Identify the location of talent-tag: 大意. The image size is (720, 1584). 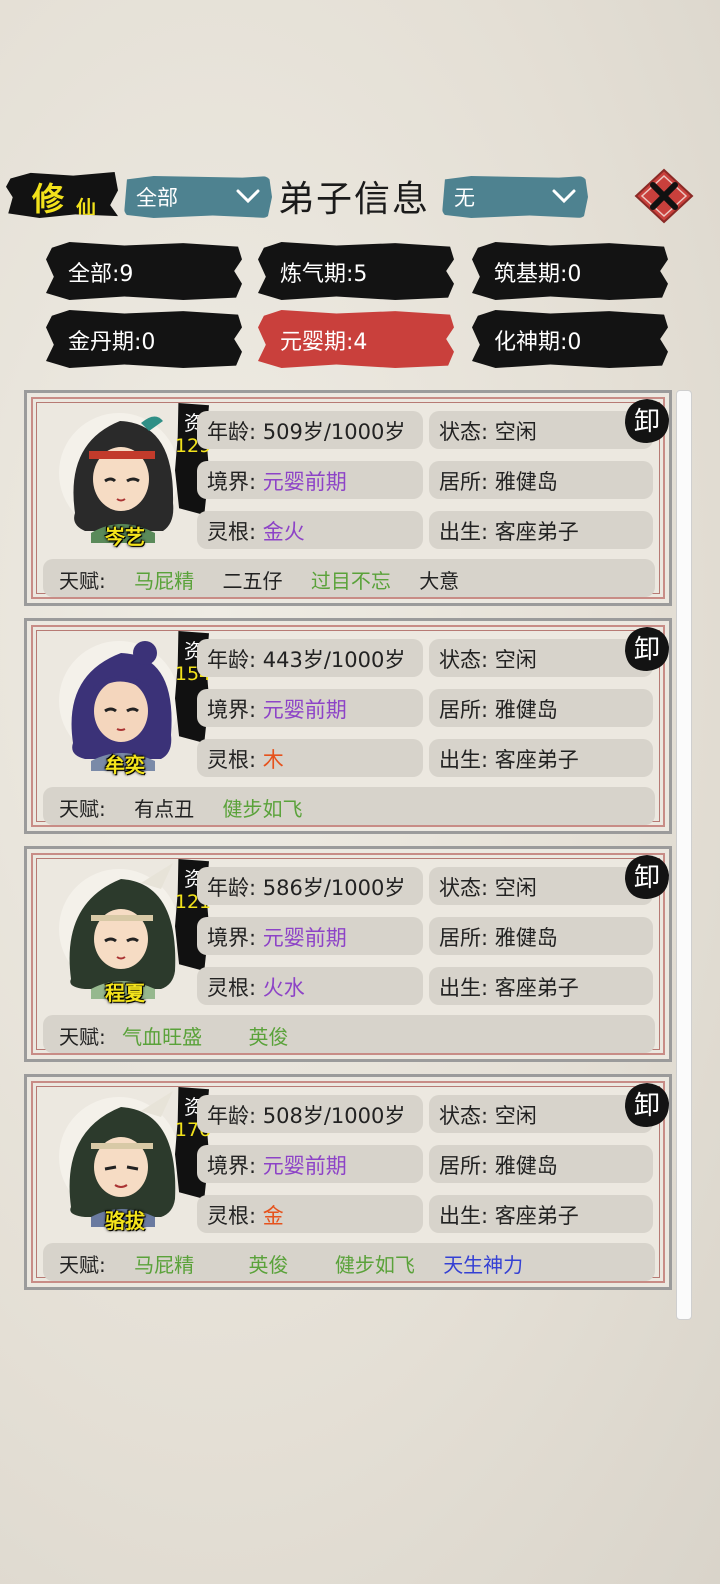
(439, 581).